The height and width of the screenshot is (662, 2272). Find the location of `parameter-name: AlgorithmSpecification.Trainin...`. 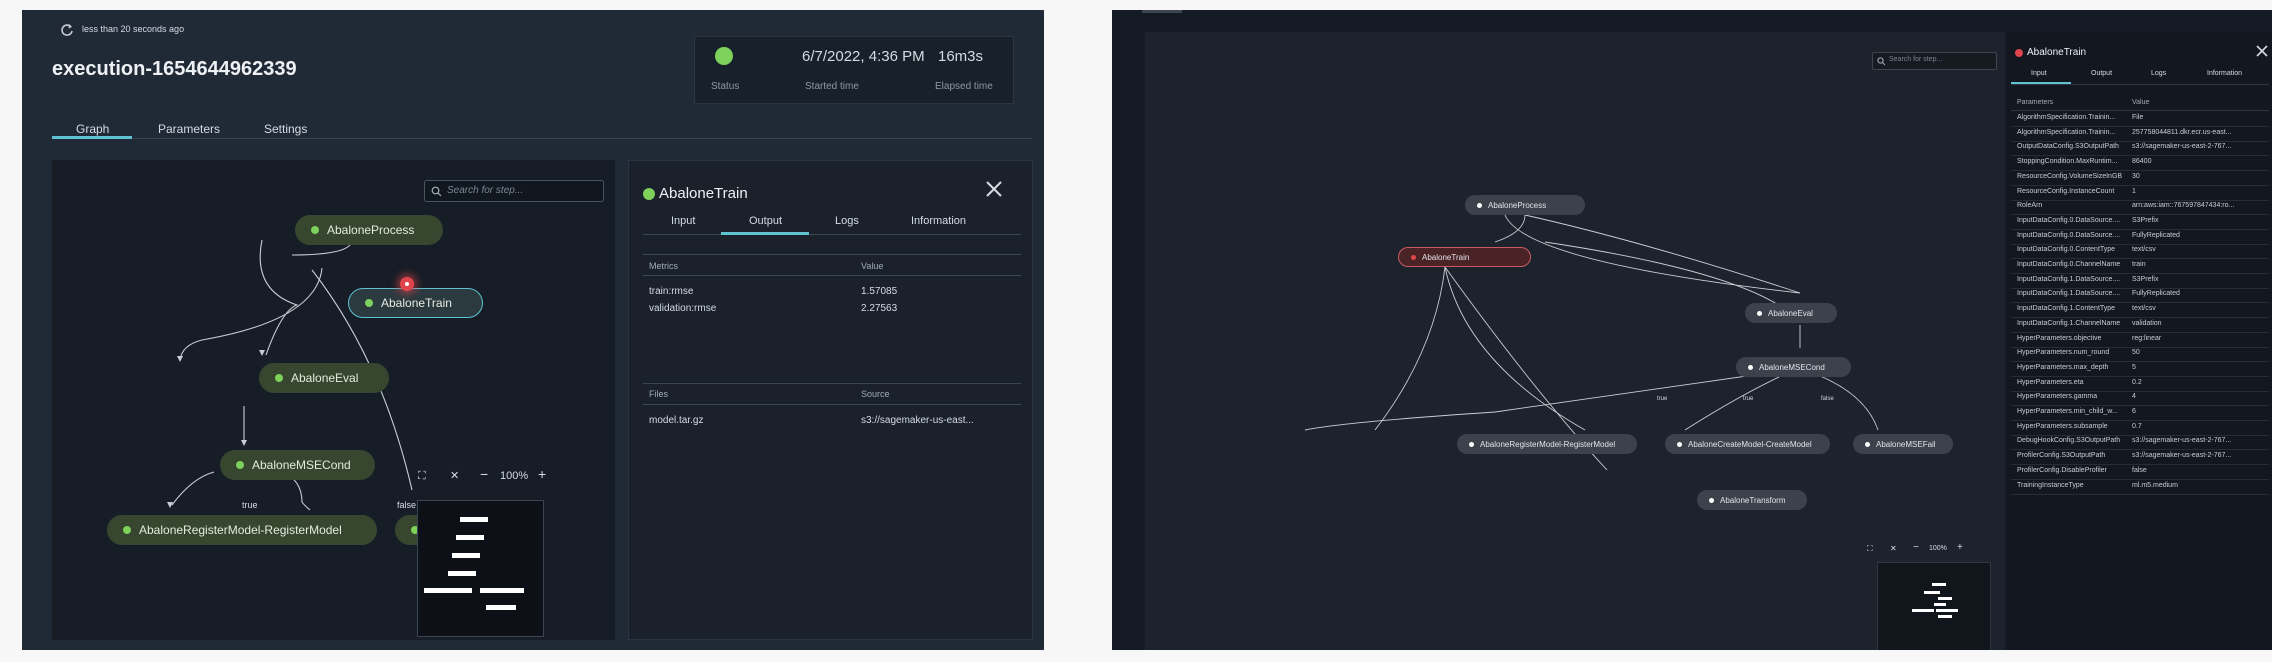

parameter-name: AlgorithmSpecification.Trainin... is located at coordinates (2066, 117).